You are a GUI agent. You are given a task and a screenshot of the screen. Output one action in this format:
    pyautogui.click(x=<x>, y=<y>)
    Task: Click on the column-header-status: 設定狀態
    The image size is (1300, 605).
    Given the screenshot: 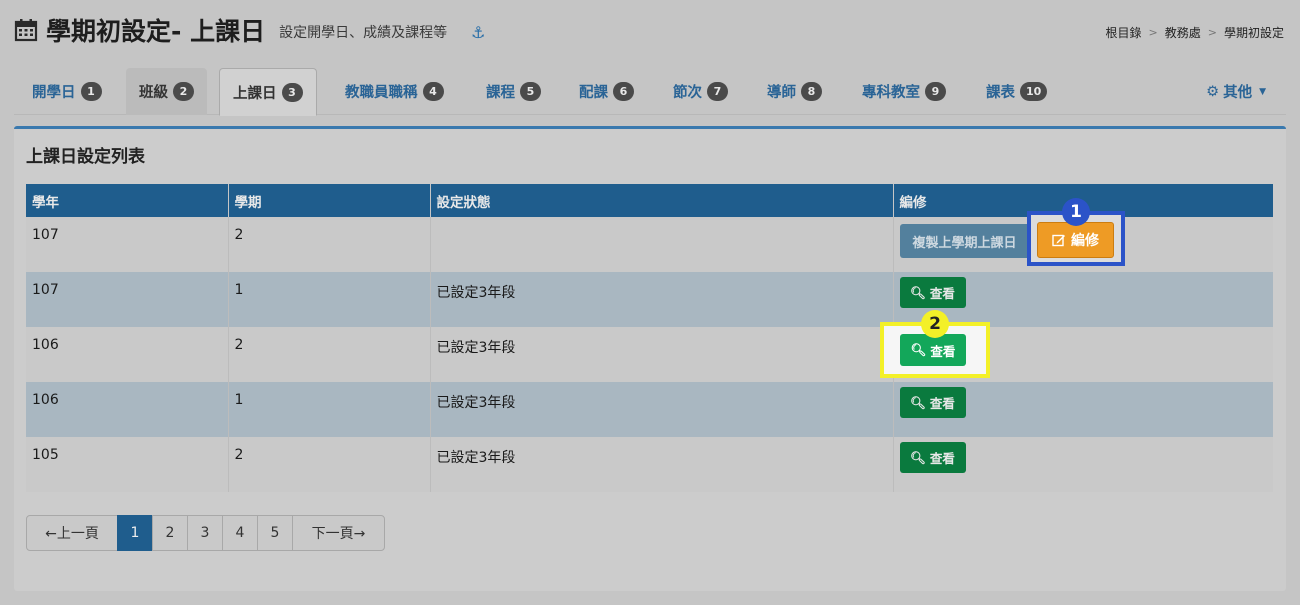 What is the action you would take?
    pyautogui.click(x=662, y=200)
    